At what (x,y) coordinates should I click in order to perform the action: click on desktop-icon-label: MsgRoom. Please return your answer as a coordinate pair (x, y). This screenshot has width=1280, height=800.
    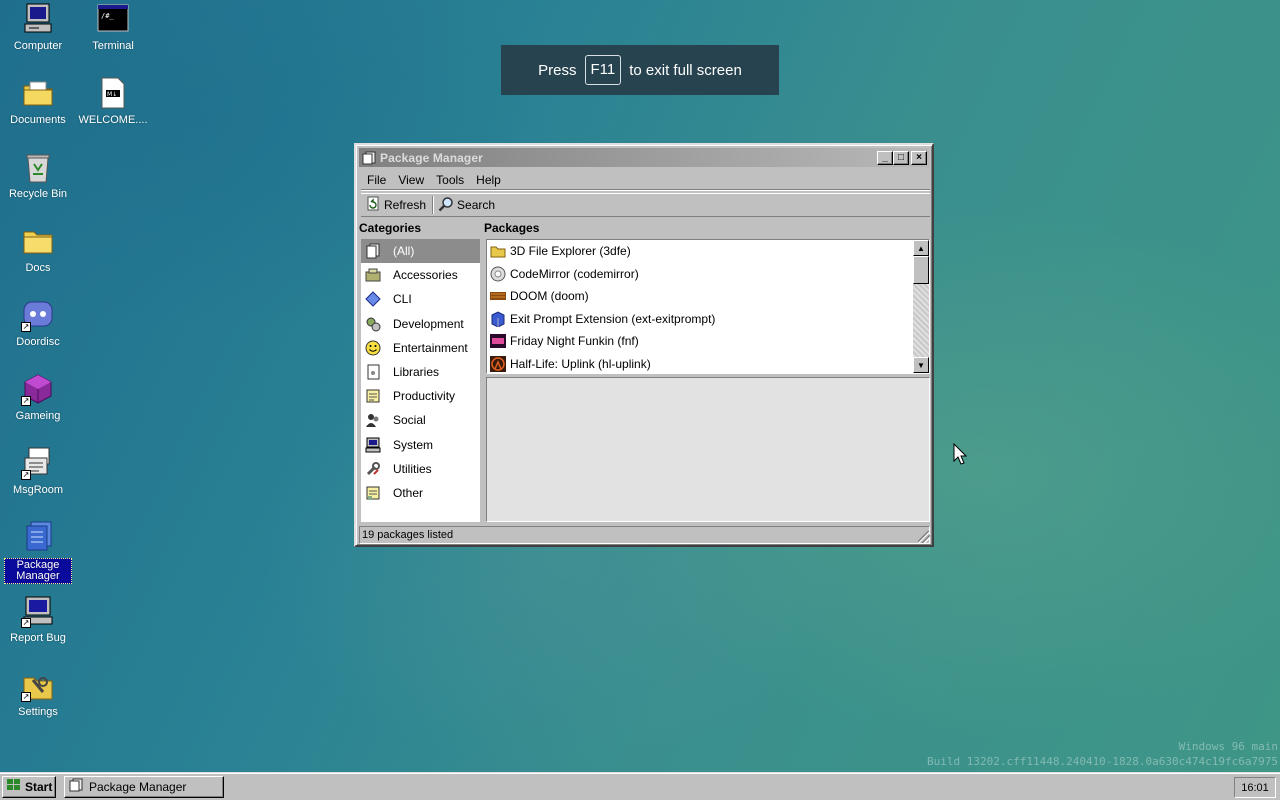
    Looking at the image, I should click on (38, 490).